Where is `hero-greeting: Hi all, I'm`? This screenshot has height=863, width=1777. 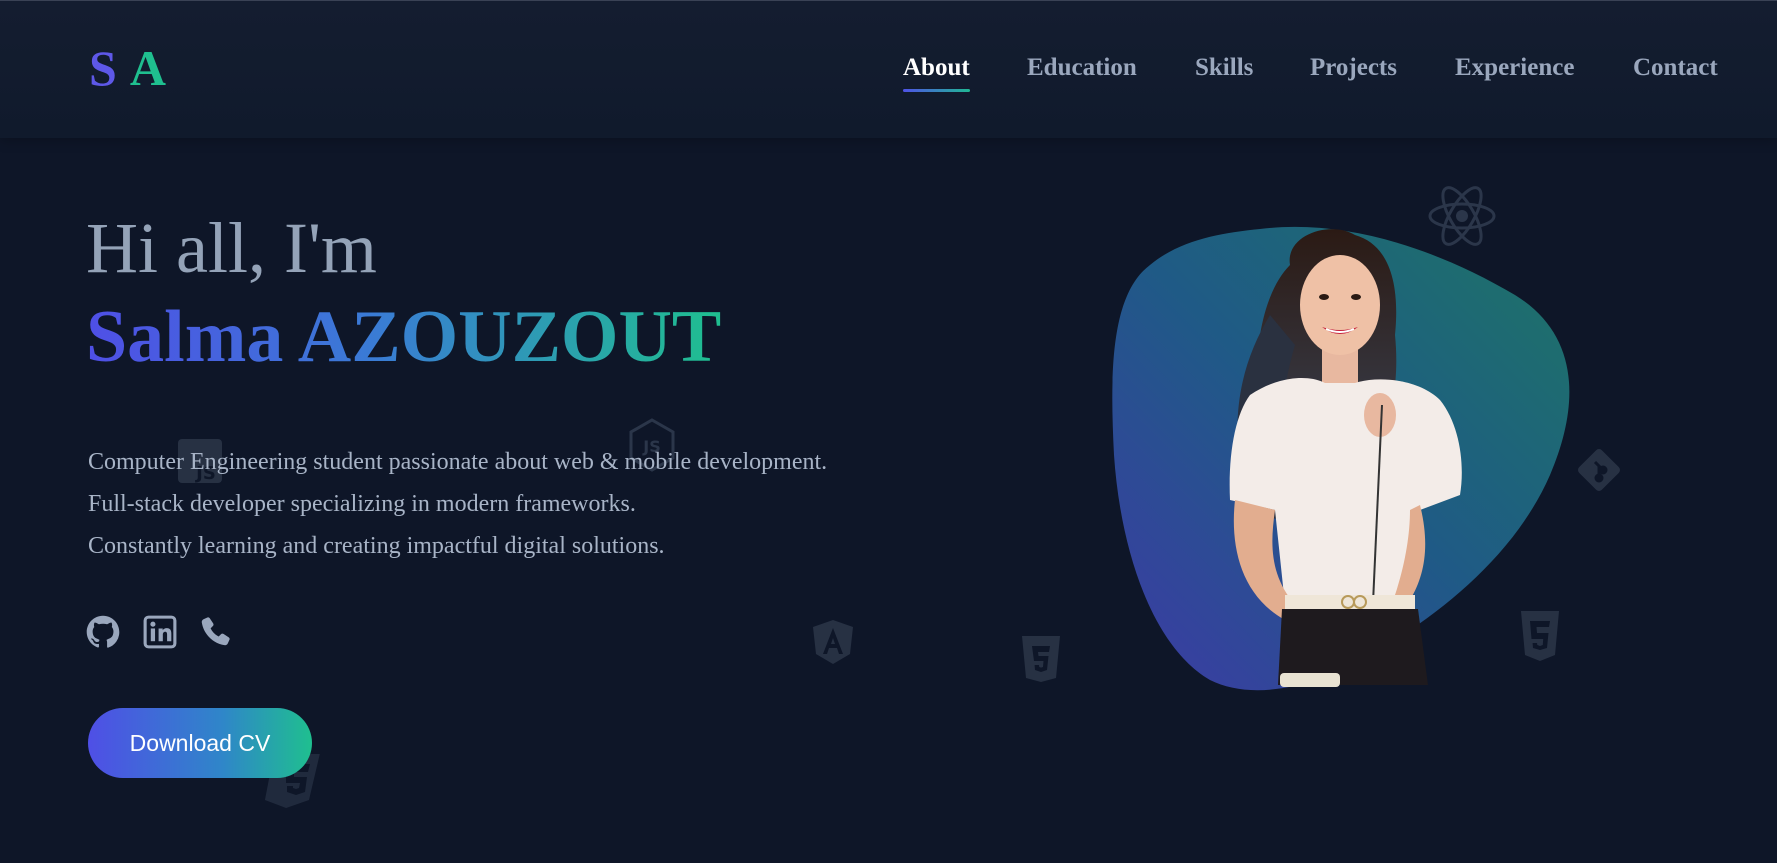
hero-greeting: Hi all, I'm is located at coordinates (231, 248).